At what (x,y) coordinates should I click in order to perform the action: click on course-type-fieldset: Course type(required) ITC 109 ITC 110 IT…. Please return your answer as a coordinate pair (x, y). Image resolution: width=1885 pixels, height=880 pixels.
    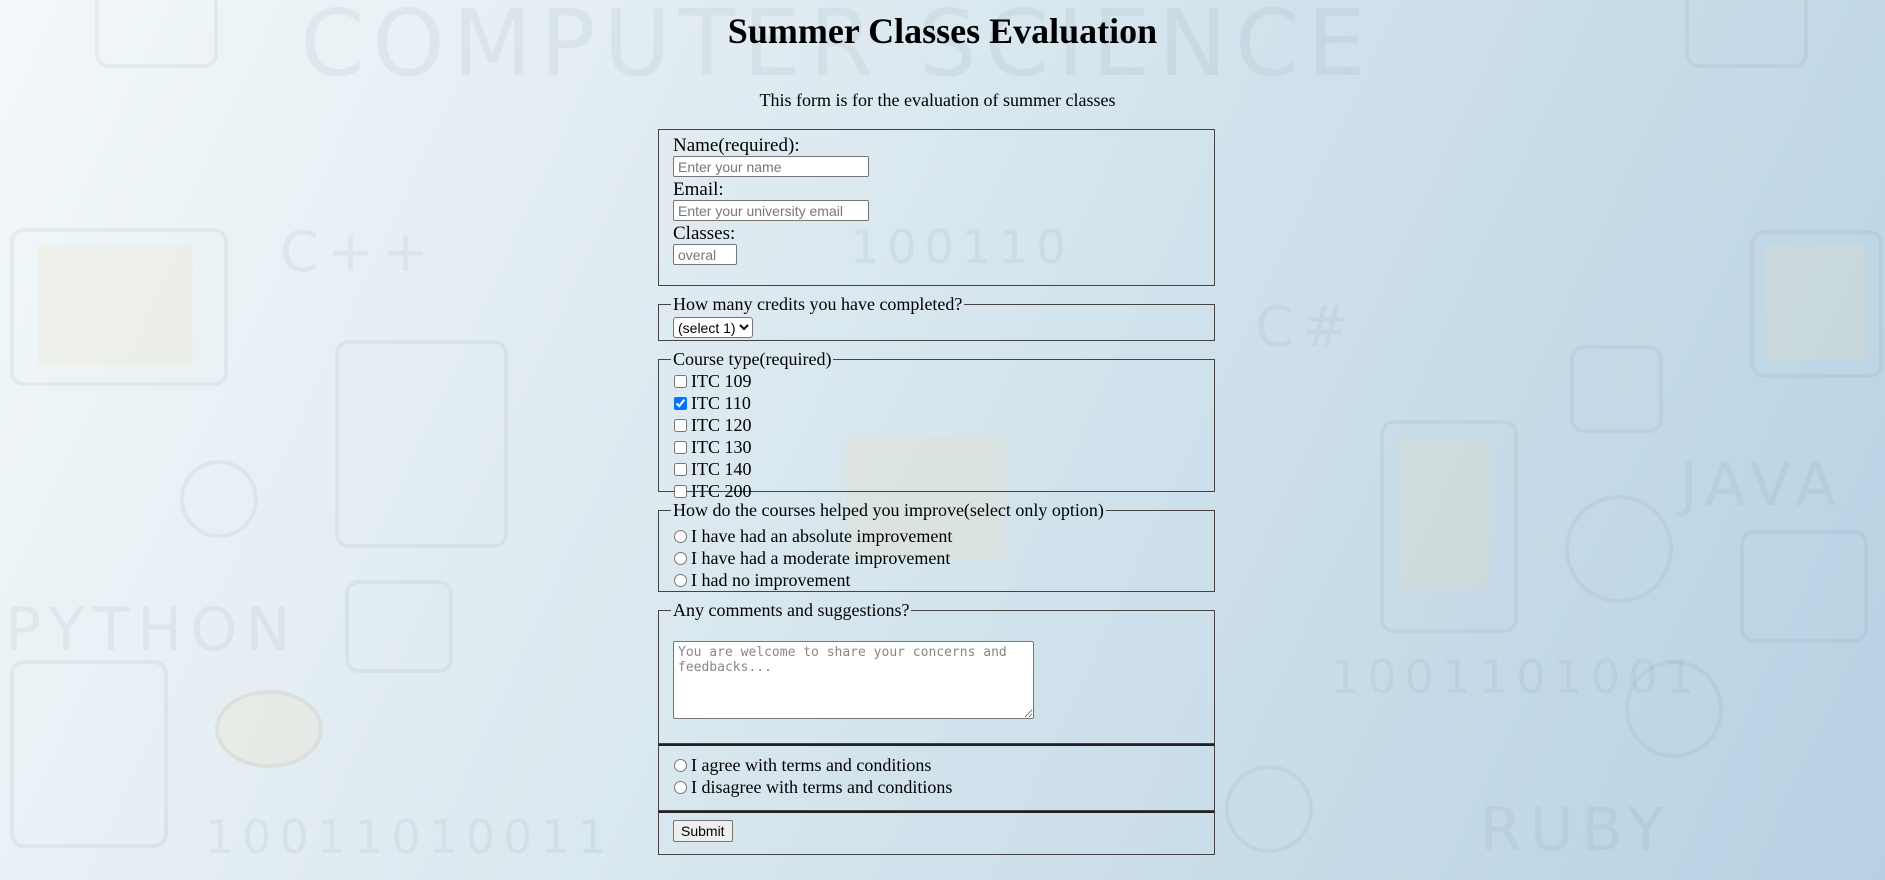
    Looking at the image, I should click on (936, 425).